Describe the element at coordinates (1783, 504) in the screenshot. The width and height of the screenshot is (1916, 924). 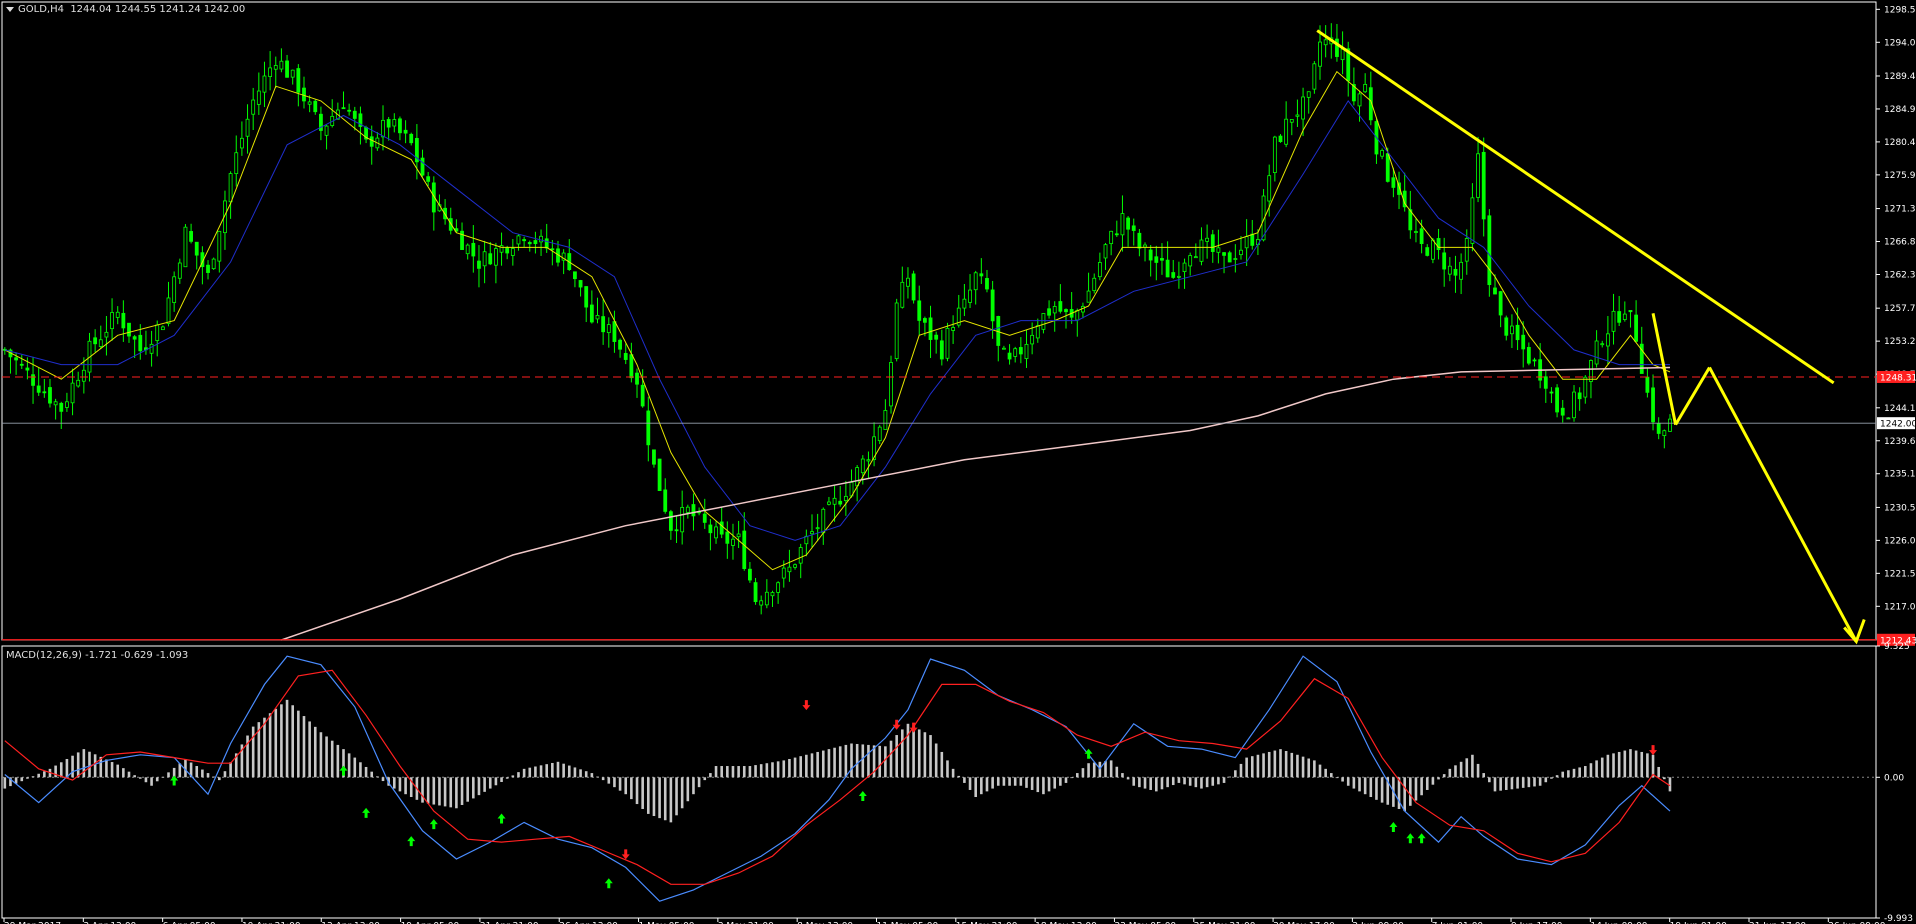
I see `trendline` at that location.